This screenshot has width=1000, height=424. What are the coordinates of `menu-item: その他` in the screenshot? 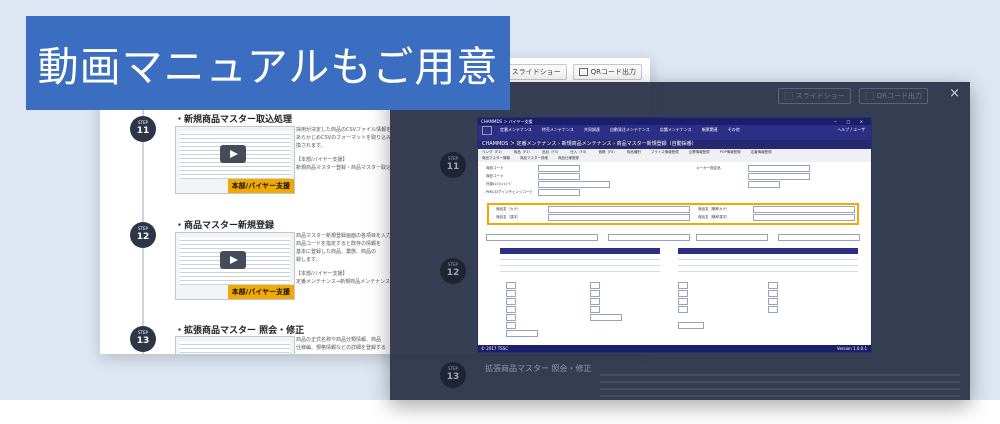 It's located at (734, 129).